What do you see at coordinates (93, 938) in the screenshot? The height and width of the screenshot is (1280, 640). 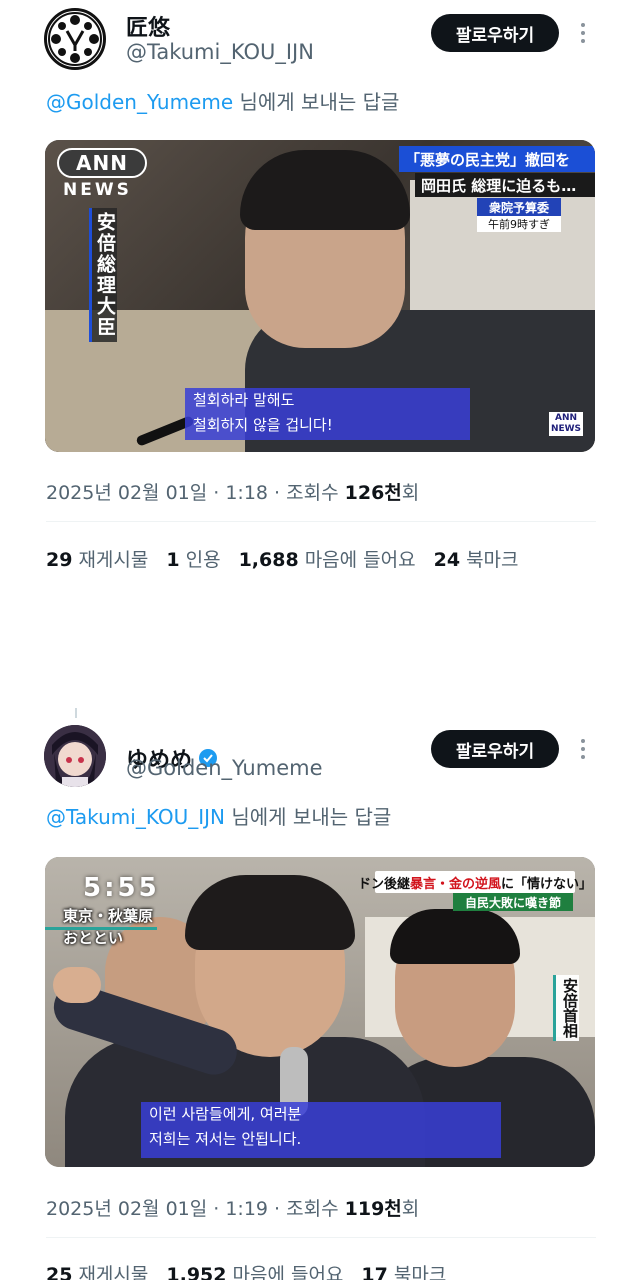 I see `caption-place-line-2: おととい` at bounding box center [93, 938].